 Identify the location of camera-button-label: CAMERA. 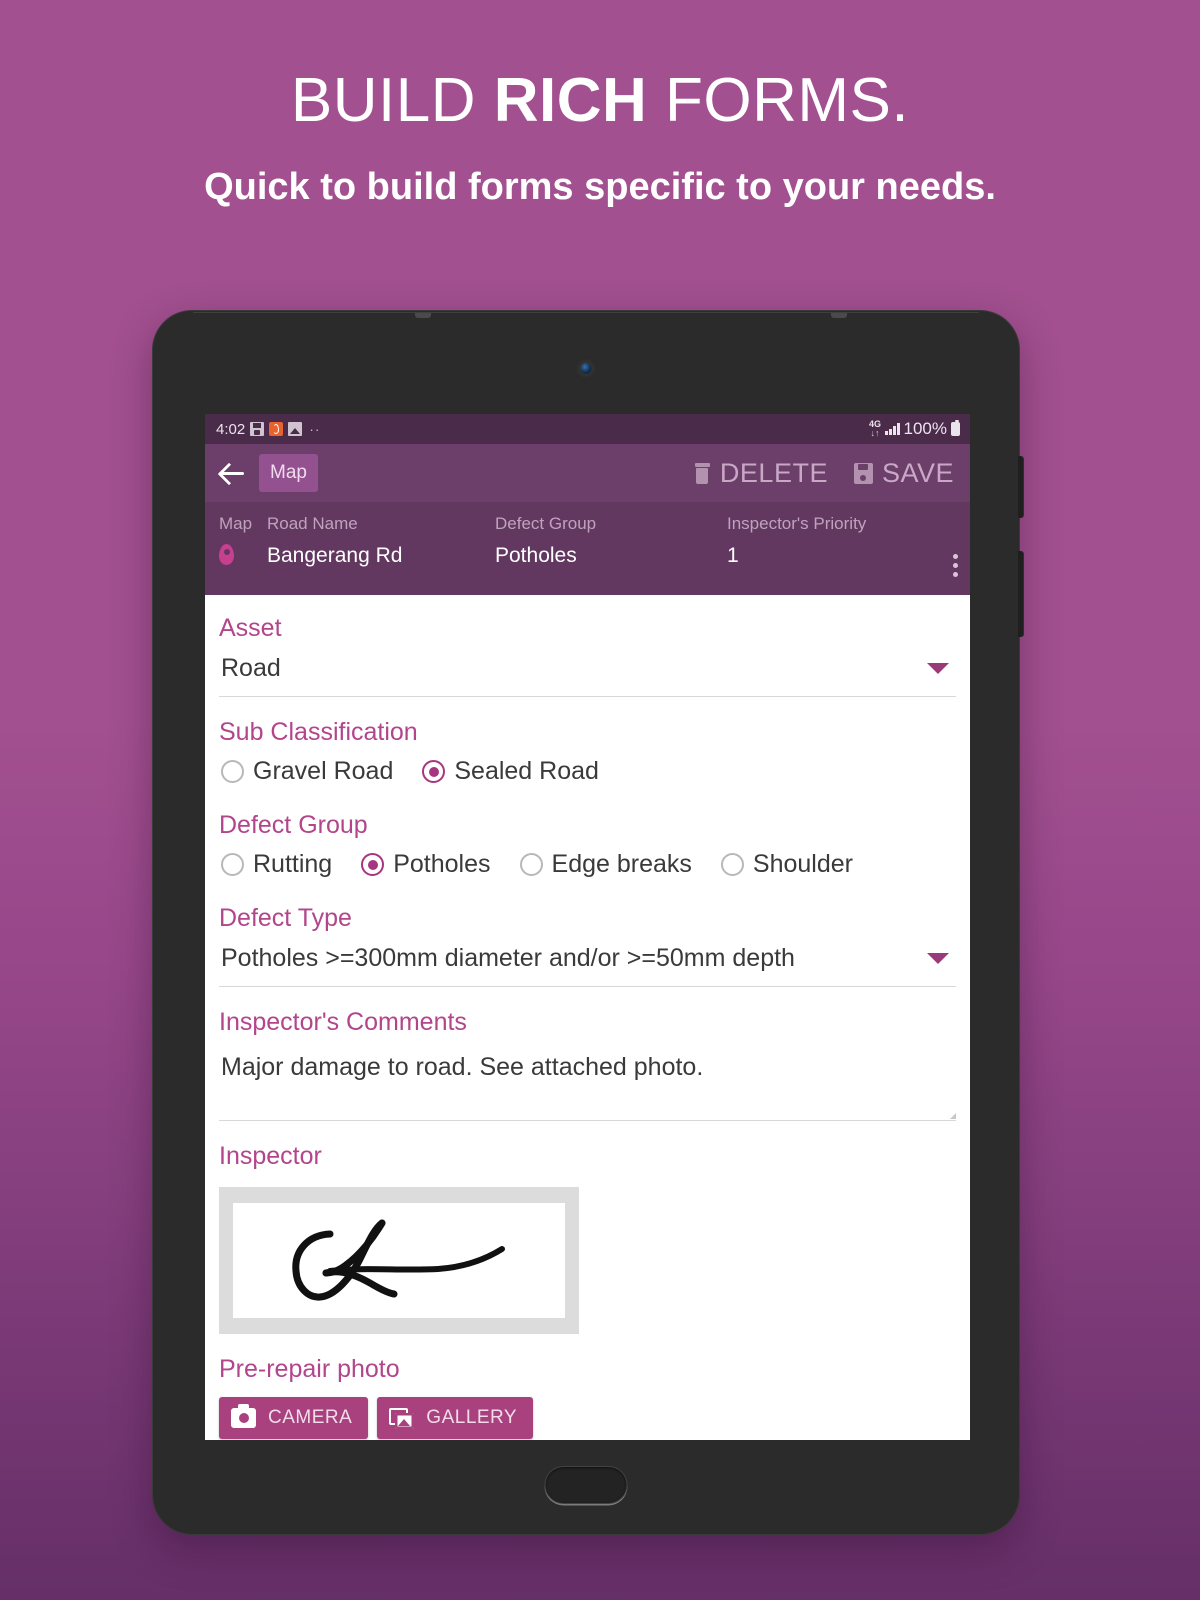
(310, 1417).